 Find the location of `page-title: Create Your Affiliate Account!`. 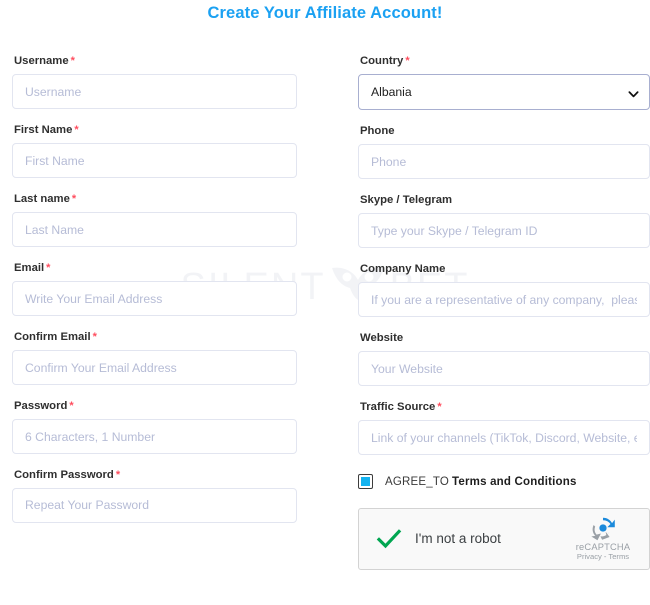

page-title: Create Your Affiliate Account! is located at coordinates (325, 13).